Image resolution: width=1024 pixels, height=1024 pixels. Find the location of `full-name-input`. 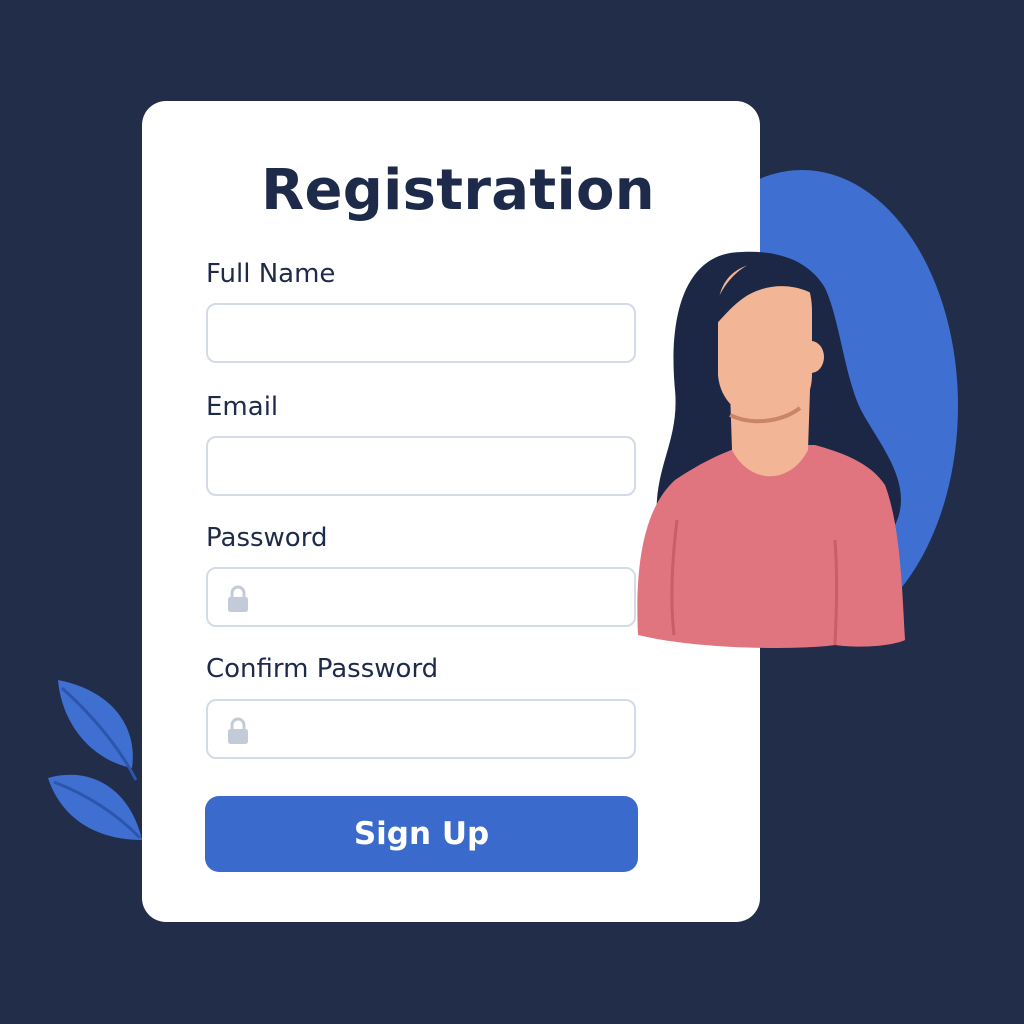

full-name-input is located at coordinates (421, 333).